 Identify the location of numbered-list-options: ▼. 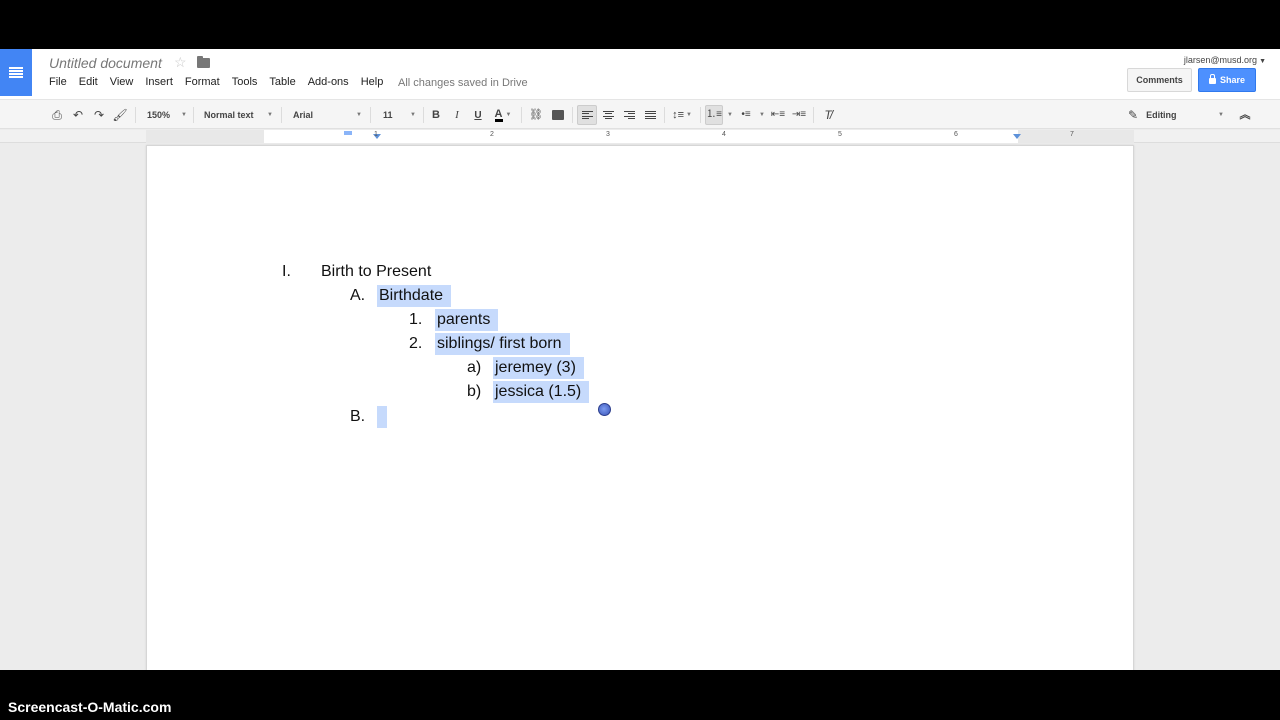
(730, 115).